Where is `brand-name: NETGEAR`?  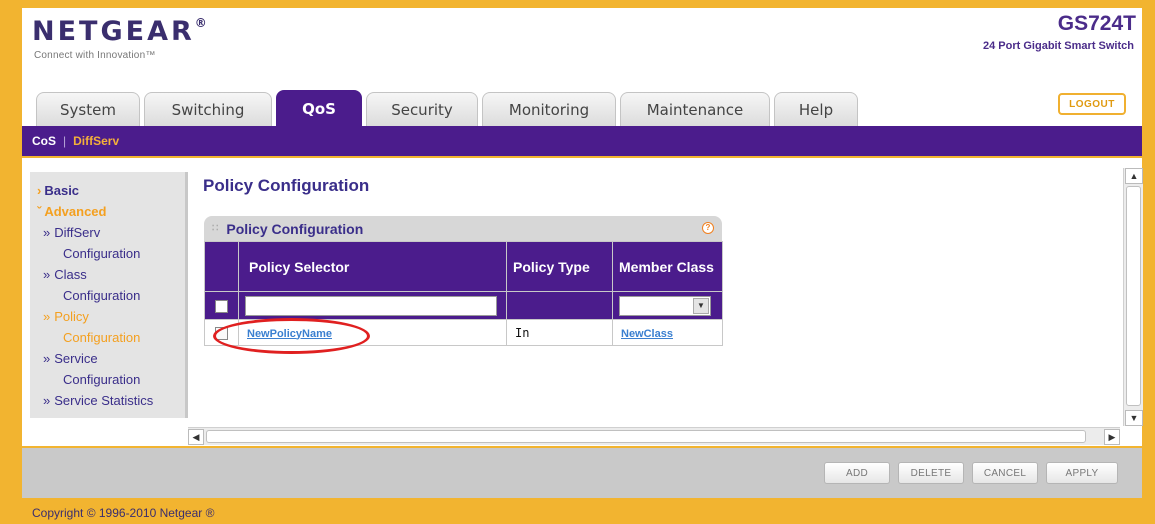
brand-name: NETGEAR is located at coordinates (113, 31).